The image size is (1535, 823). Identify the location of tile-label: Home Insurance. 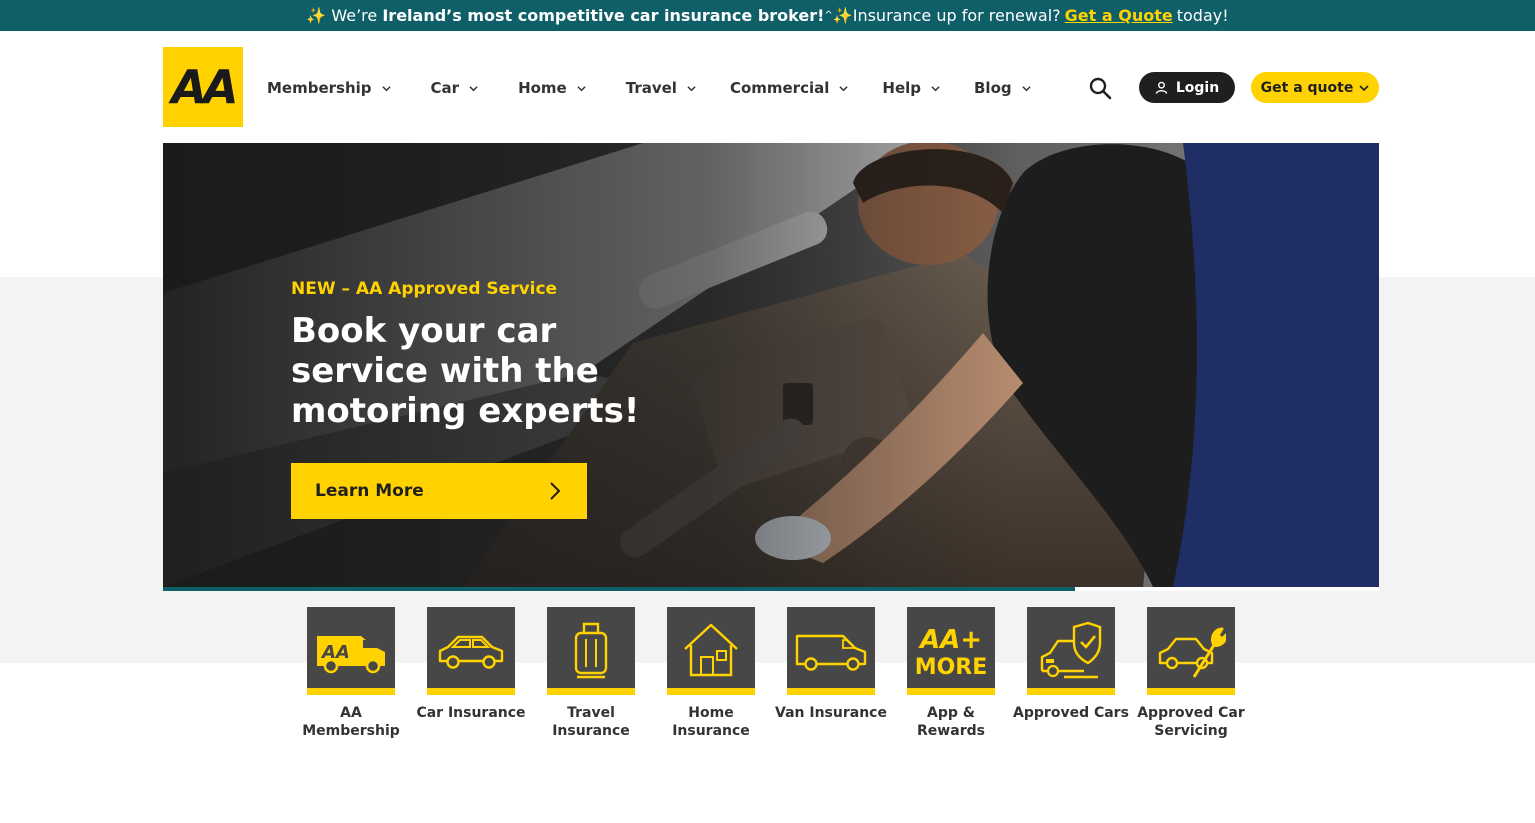
(711, 722).